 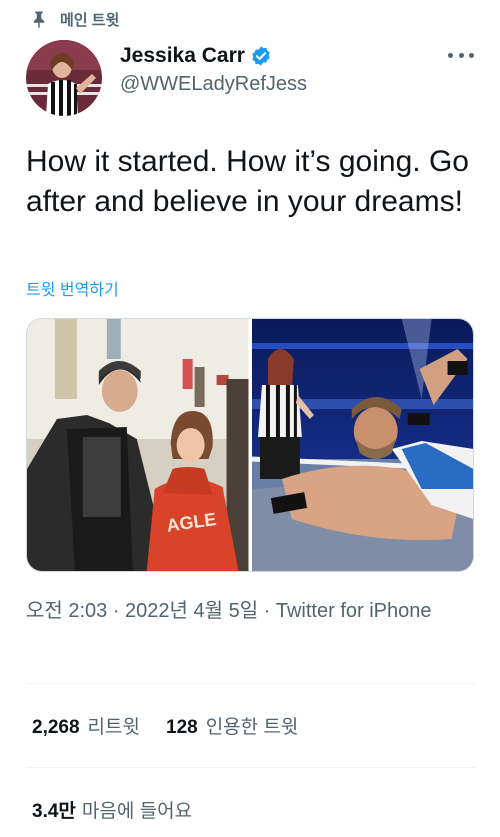 What do you see at coordinates (113, 727) in the screenshot?
I see `retweets-label: 리트윗` at bounding box center [113, 727].